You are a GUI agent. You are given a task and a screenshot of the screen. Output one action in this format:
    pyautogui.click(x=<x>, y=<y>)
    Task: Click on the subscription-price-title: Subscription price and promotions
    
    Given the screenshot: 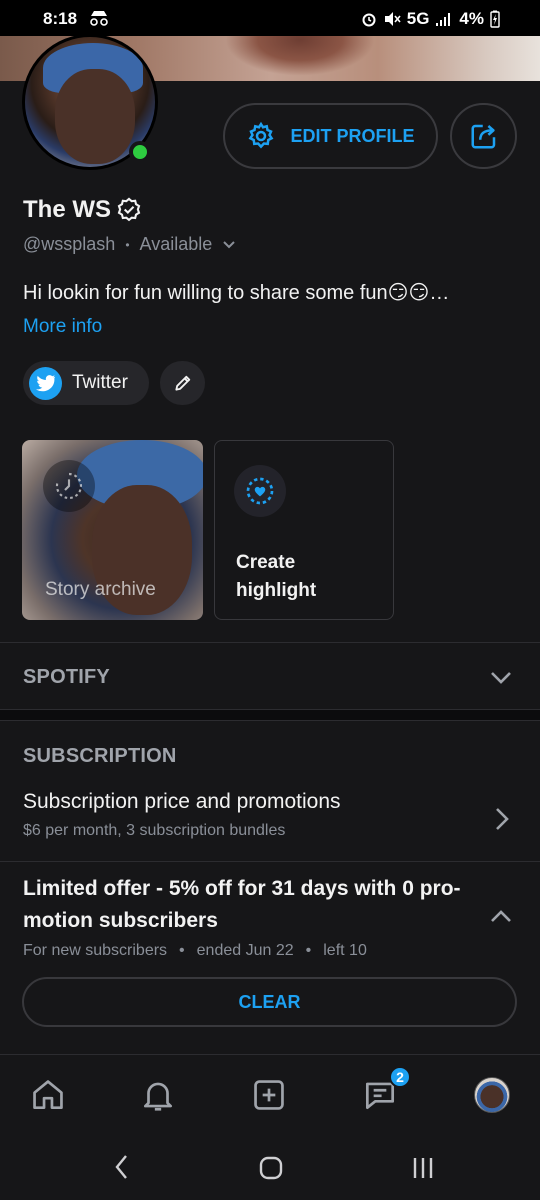 What is the action you would take?
    pyautogui.click(x=182, y=802)
    